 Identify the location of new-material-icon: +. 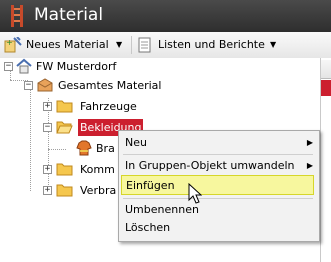
(13, 45).